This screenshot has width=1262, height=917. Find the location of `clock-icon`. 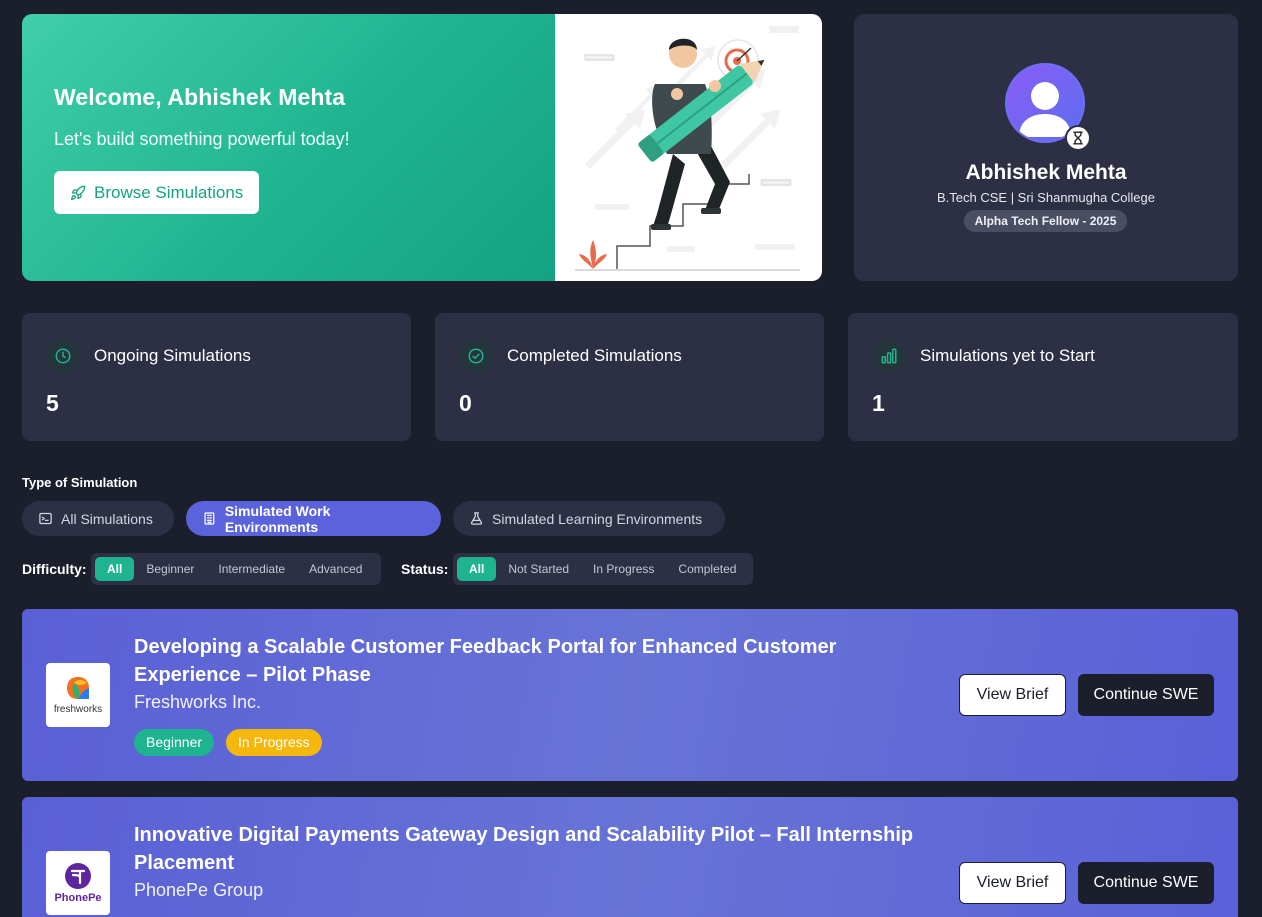

clock-icon is located at coordinates (63, 356).